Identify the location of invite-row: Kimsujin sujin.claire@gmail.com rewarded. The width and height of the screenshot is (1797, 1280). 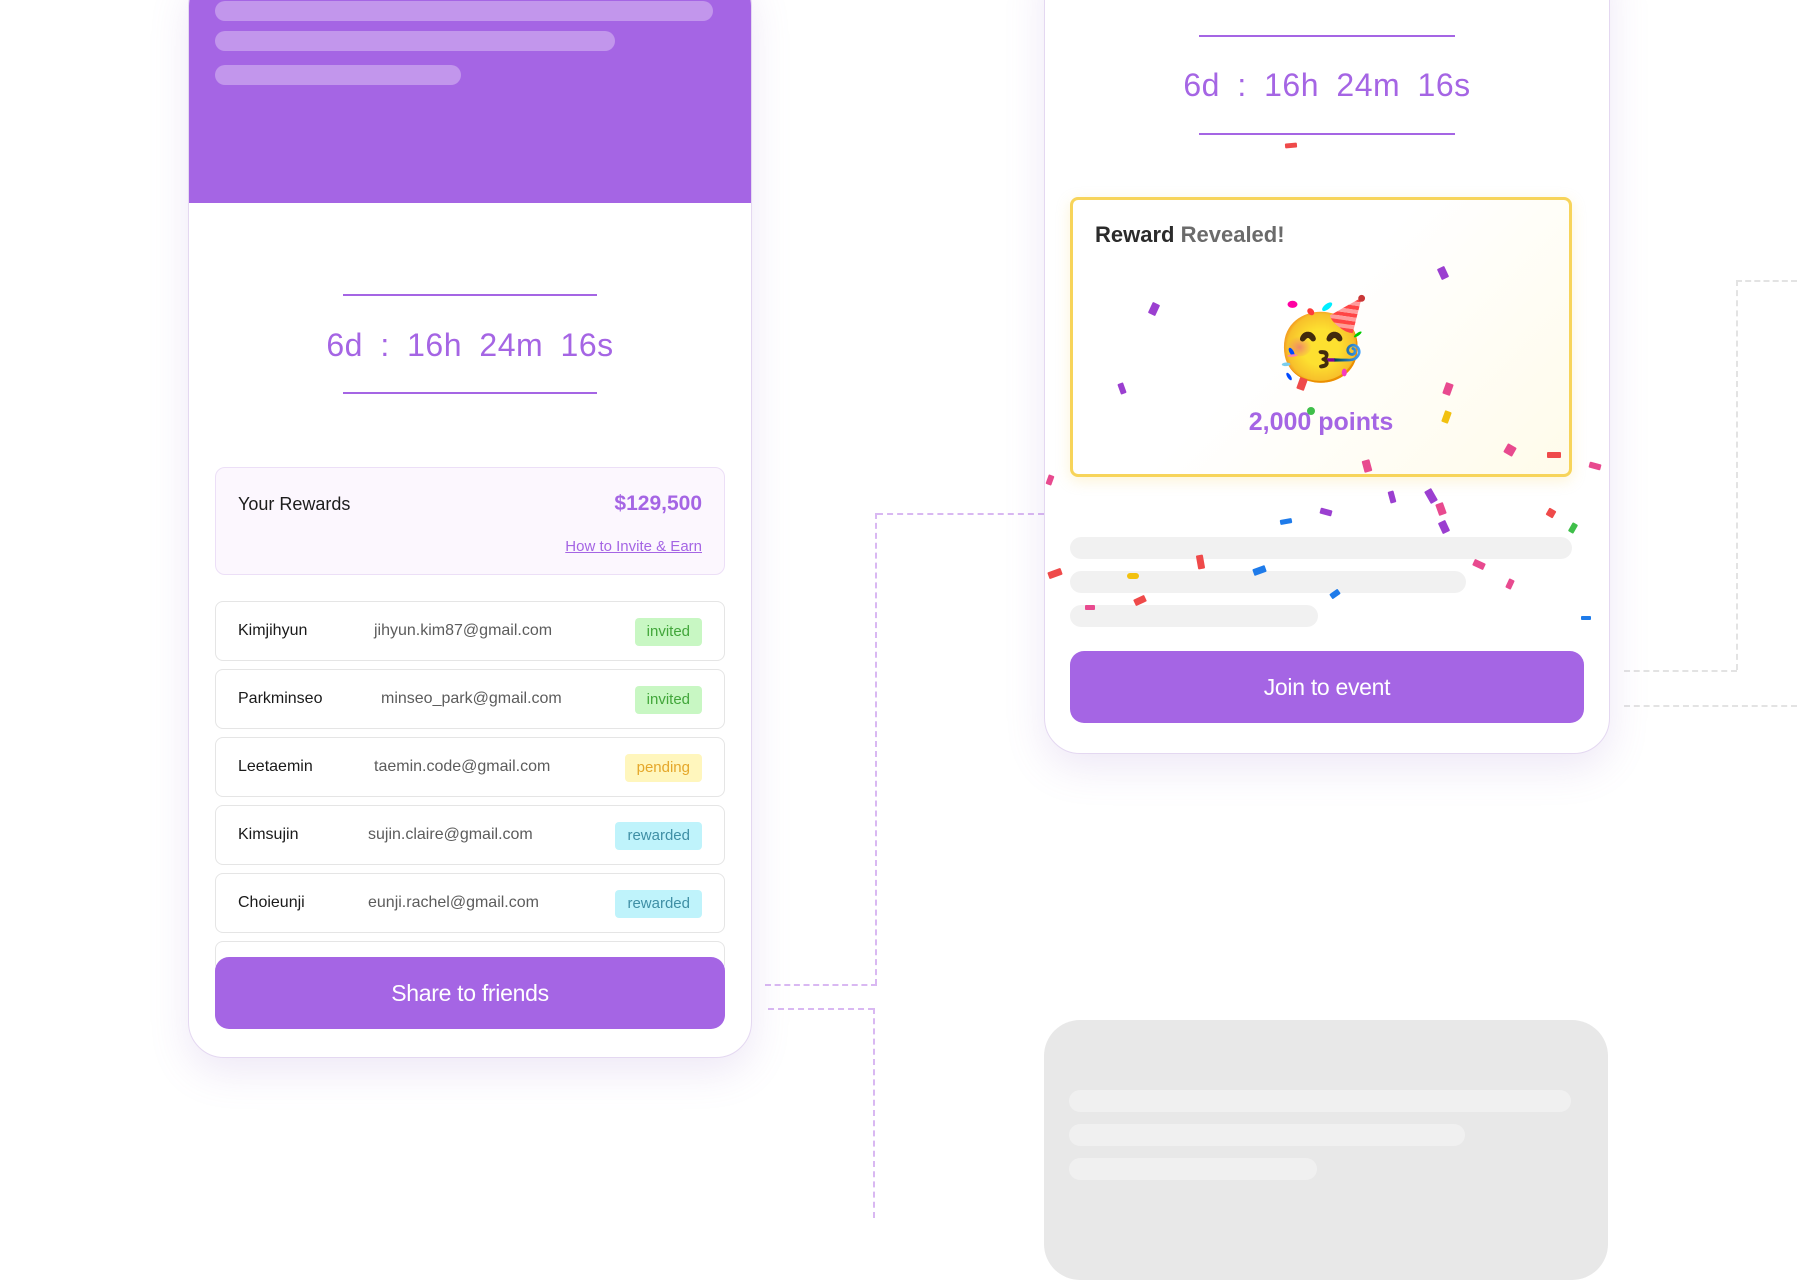
(470, 835).